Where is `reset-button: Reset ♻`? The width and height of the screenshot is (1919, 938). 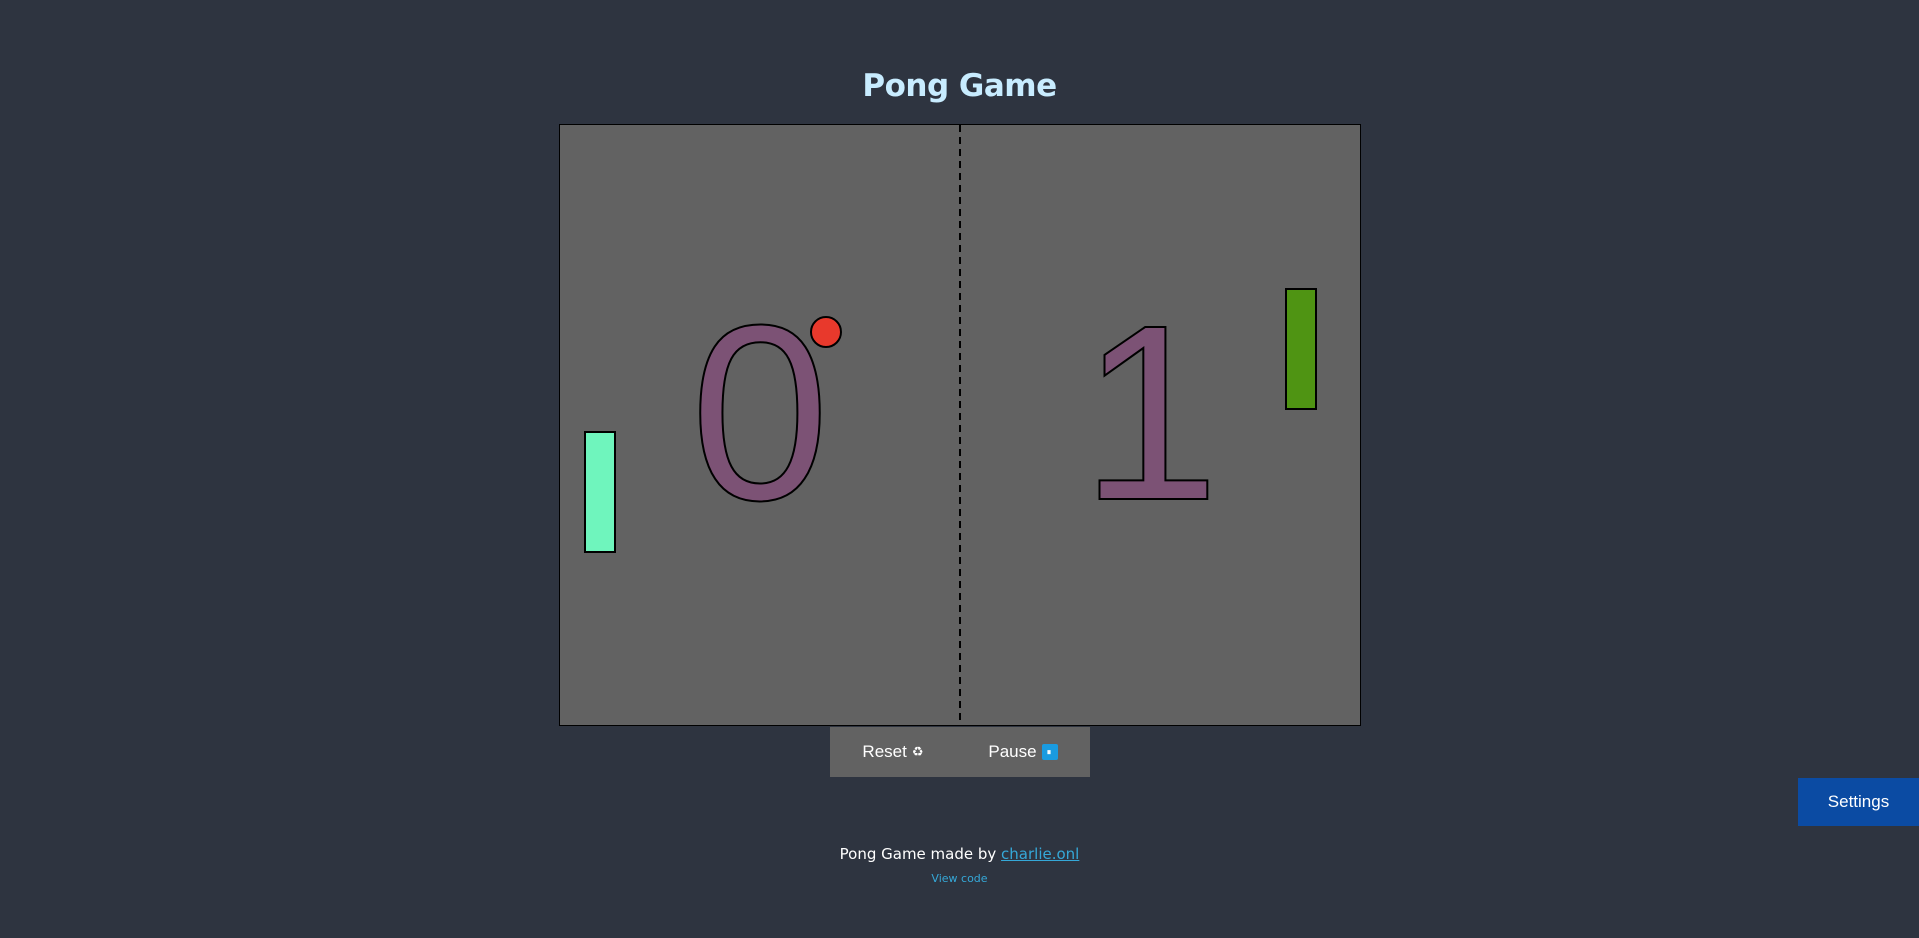
reset-button: Reset ♻ is located at coordinates (892, 752).